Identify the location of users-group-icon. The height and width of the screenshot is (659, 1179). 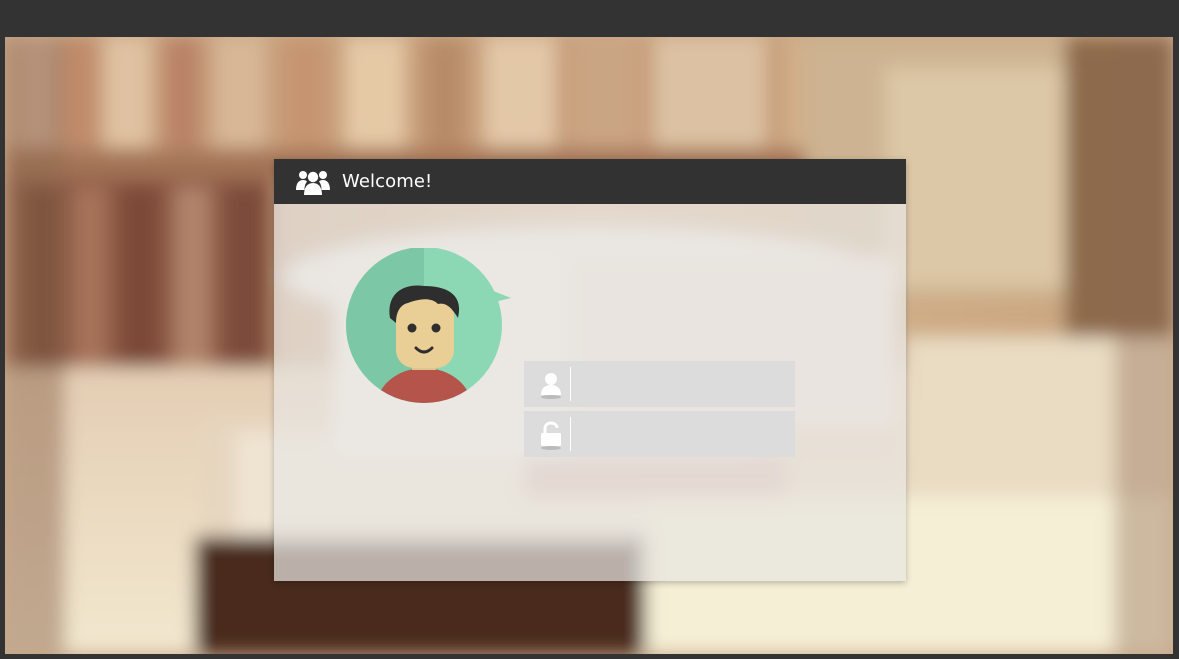
(313, 183).